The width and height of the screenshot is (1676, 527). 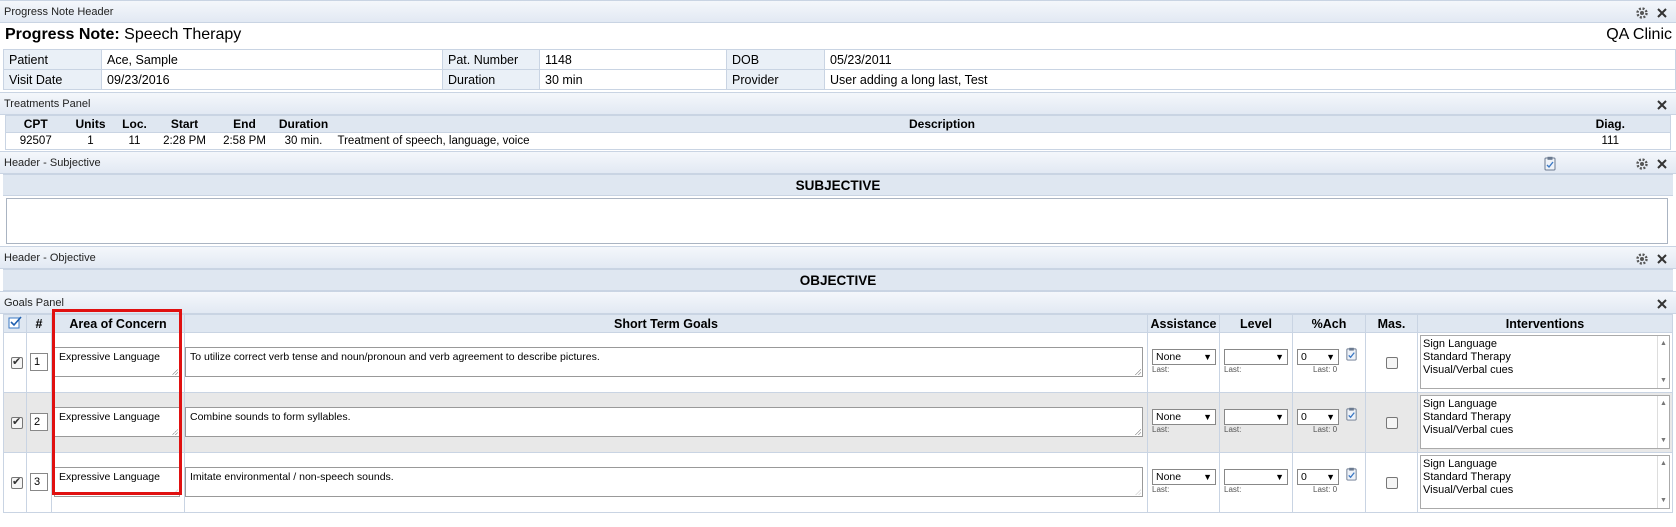 I want to click on table-cell: 92507, so click(x=35, y=141).